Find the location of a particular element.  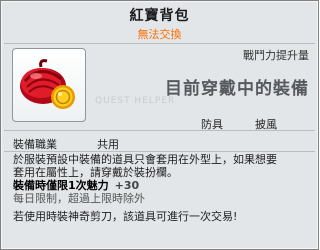

trade-restriction: 無法交換 is located at coordinates (159, 34).